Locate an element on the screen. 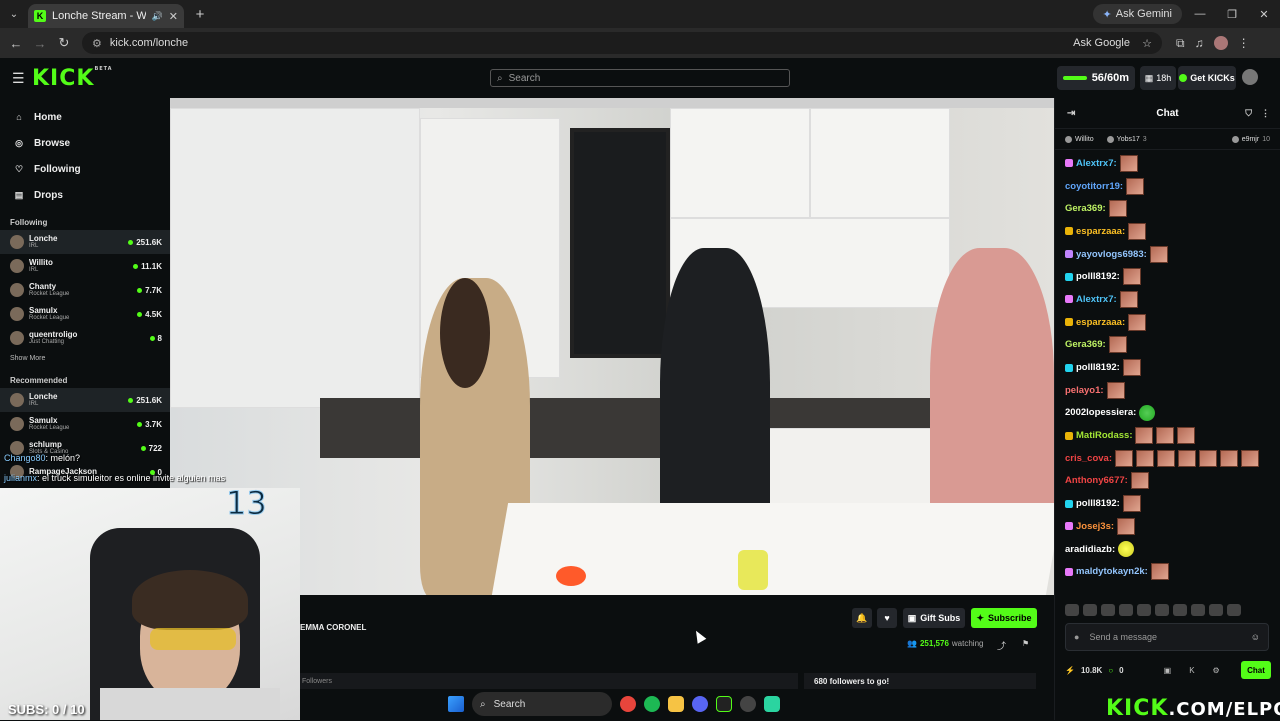 The image size is (1280, 721). minimize-icon: — is located at coordinates (1200, 14).